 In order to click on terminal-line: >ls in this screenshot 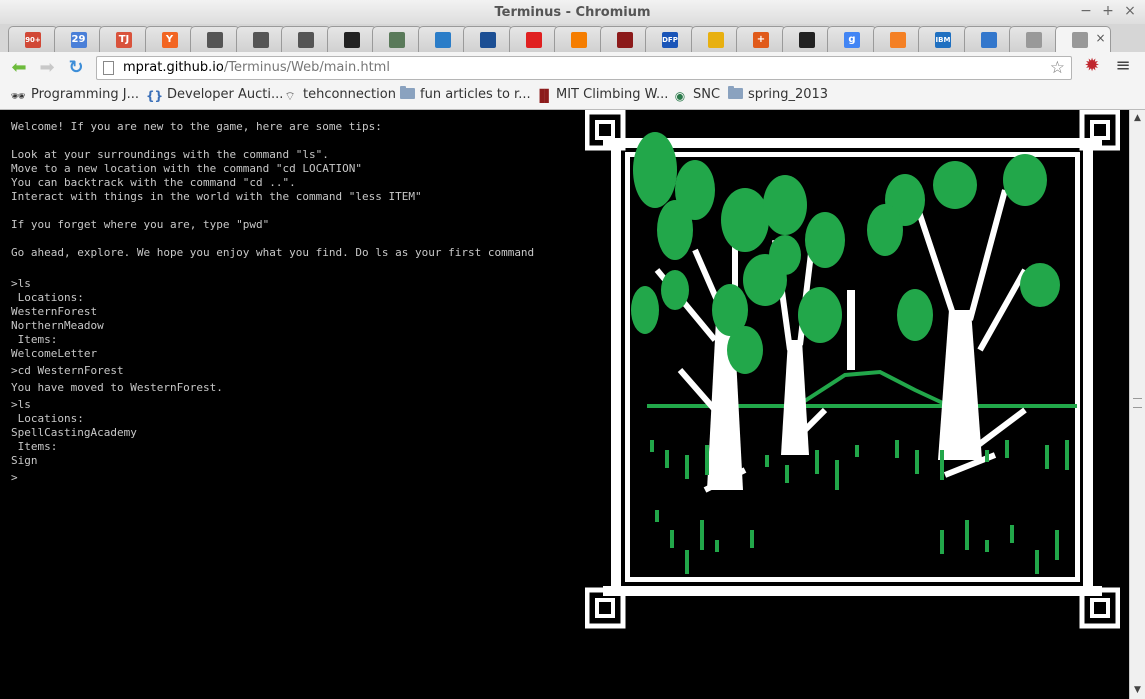, I will do `click(21, 283)`.